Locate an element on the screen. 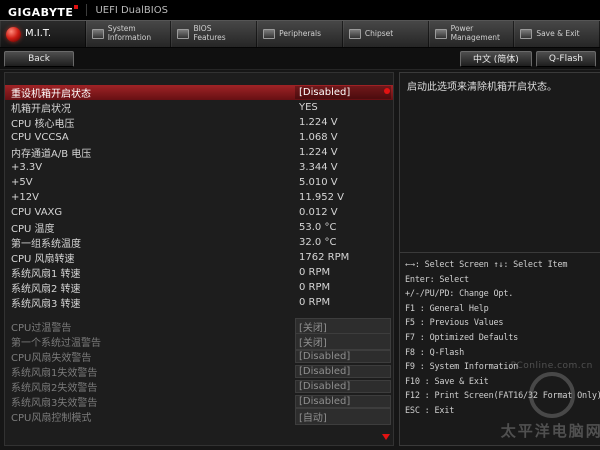 This screenshot has height=450, width=600. list-item-reset-case-open: 重设机箱开启状态 [Disabled] is located at coordinates (199, 92).